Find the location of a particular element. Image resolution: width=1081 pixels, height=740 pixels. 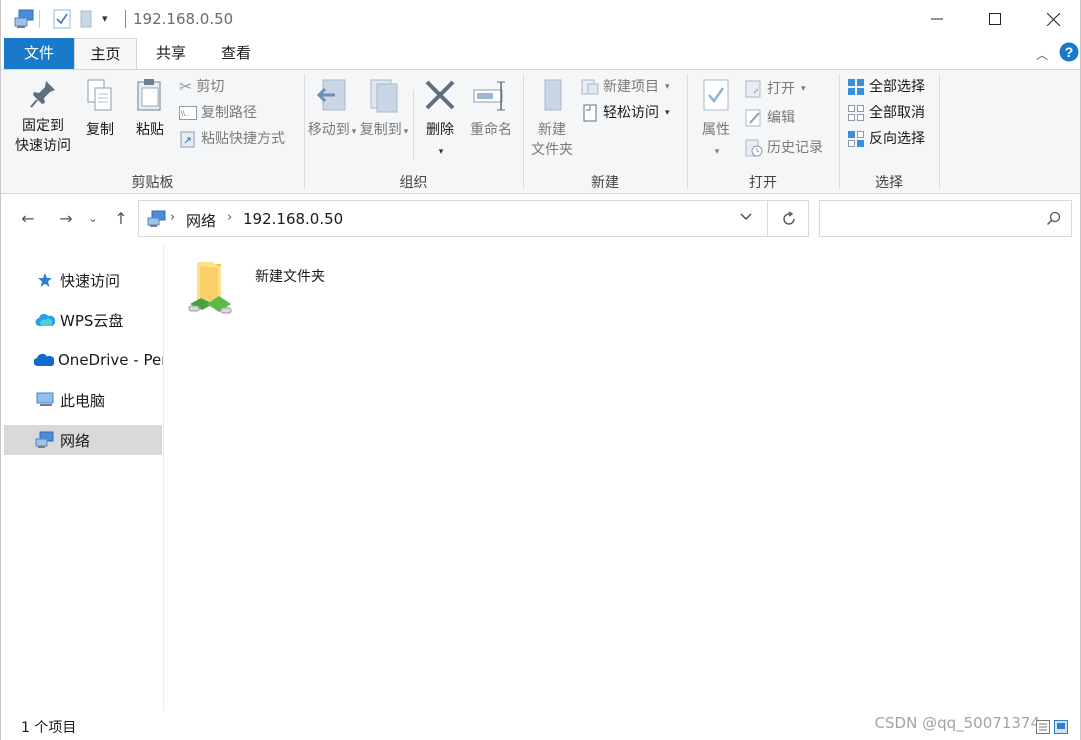

nav-item-label: 网络 is located at coordinates (75, 440).